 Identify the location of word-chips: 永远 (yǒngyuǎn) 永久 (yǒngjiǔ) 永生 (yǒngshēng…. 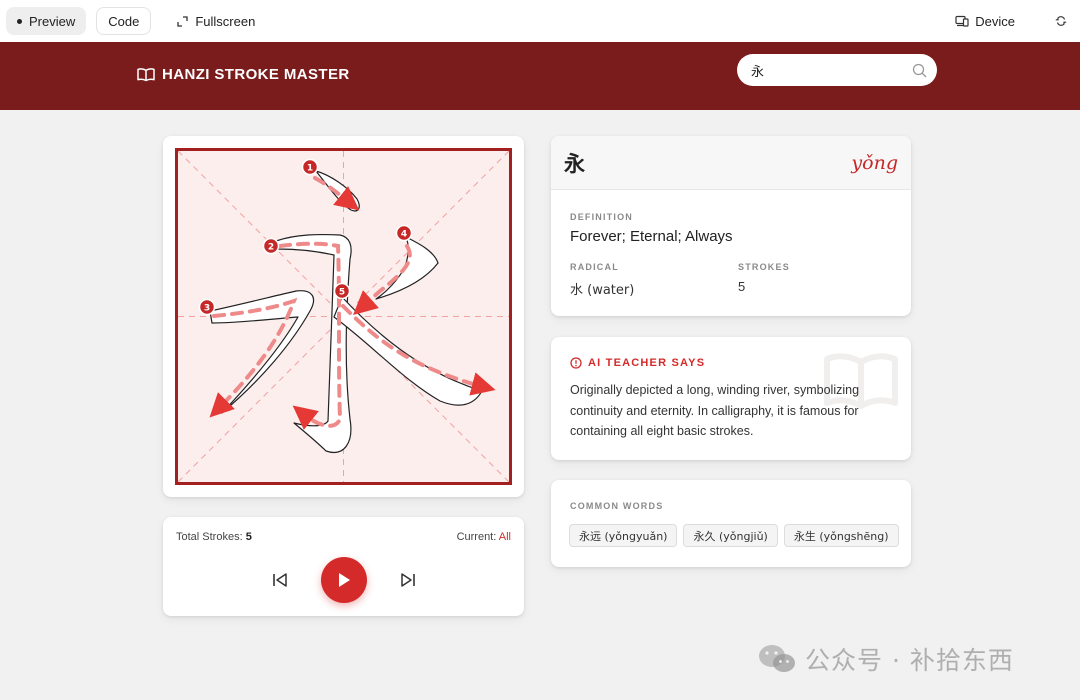
(737, 535).